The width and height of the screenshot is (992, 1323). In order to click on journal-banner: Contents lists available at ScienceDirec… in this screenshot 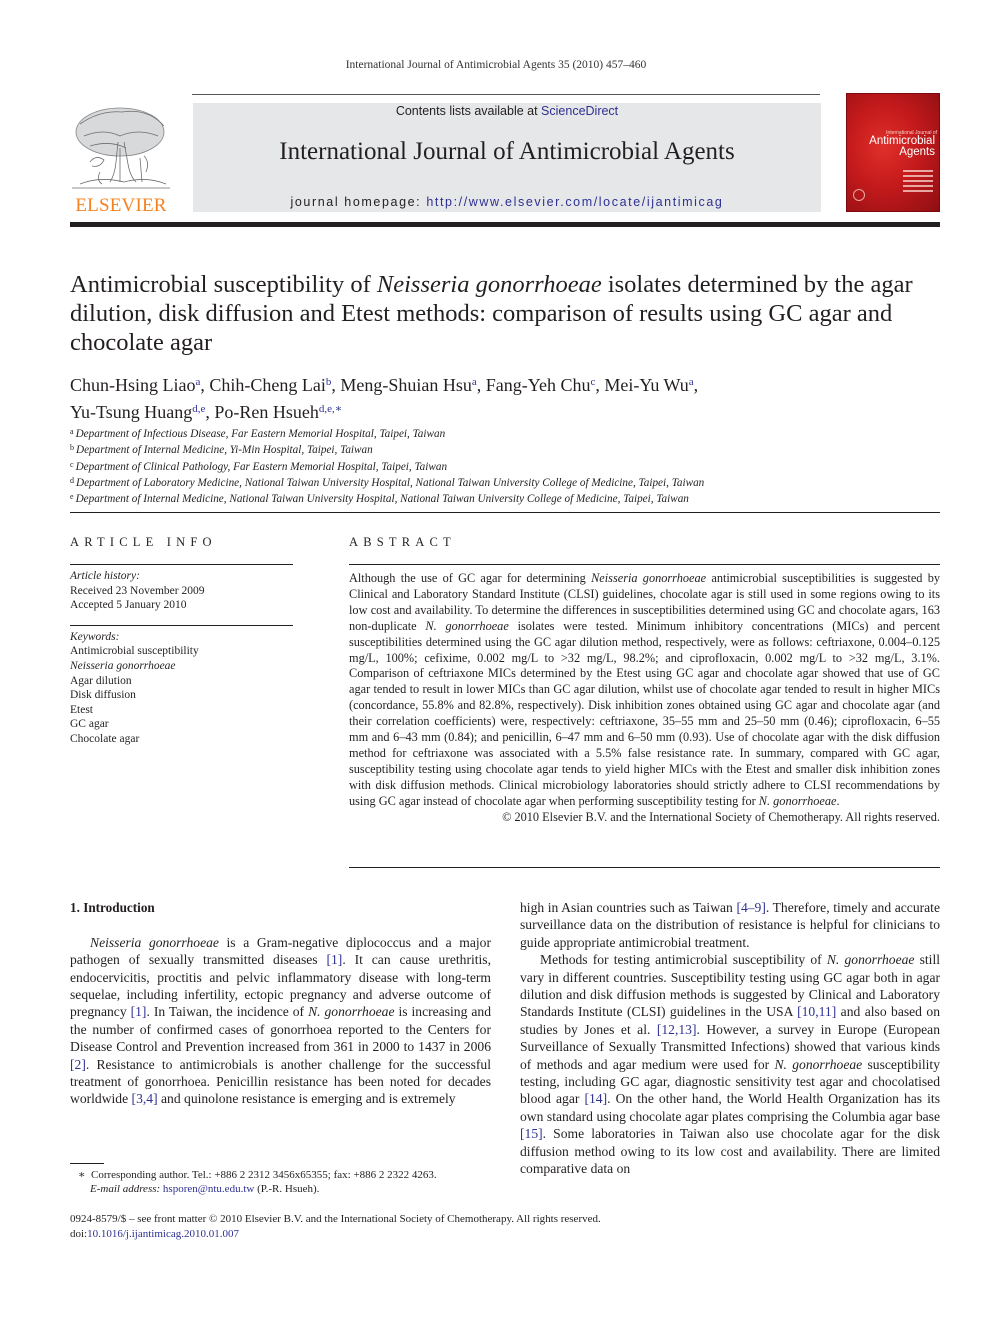, I will do `click(507, 157)`.